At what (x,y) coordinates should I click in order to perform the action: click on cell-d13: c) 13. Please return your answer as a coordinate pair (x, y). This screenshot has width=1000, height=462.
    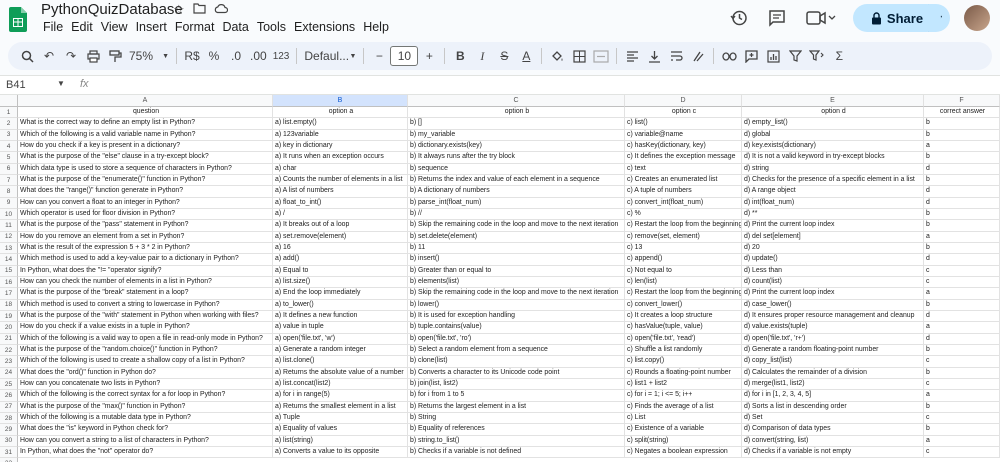
    Looking at the image, I should click on (683, 248).